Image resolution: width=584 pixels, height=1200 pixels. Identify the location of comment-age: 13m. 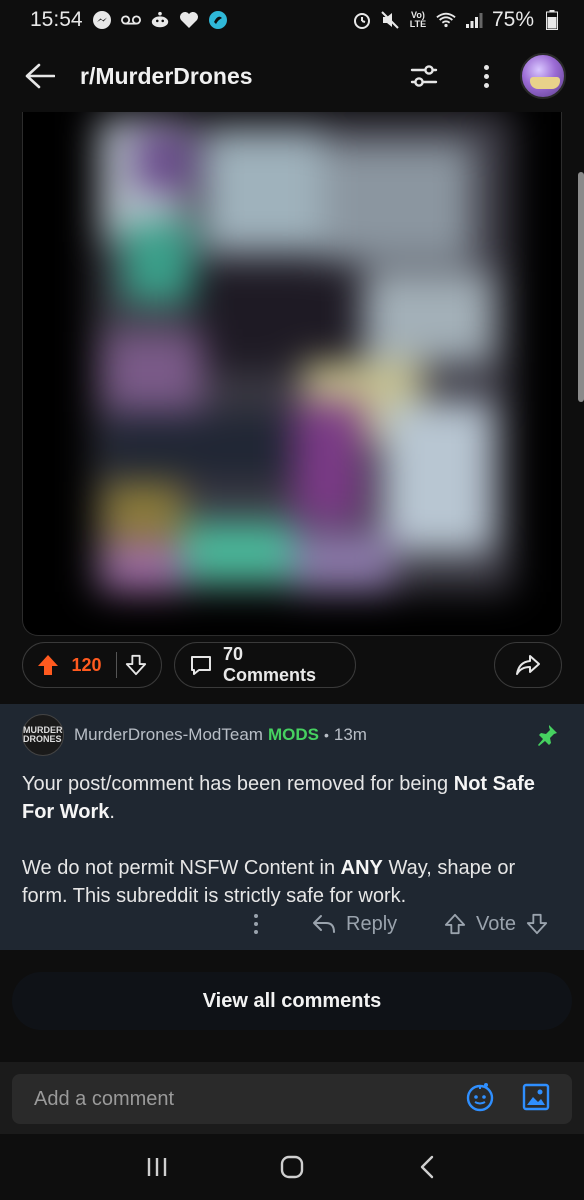
(350, 734).